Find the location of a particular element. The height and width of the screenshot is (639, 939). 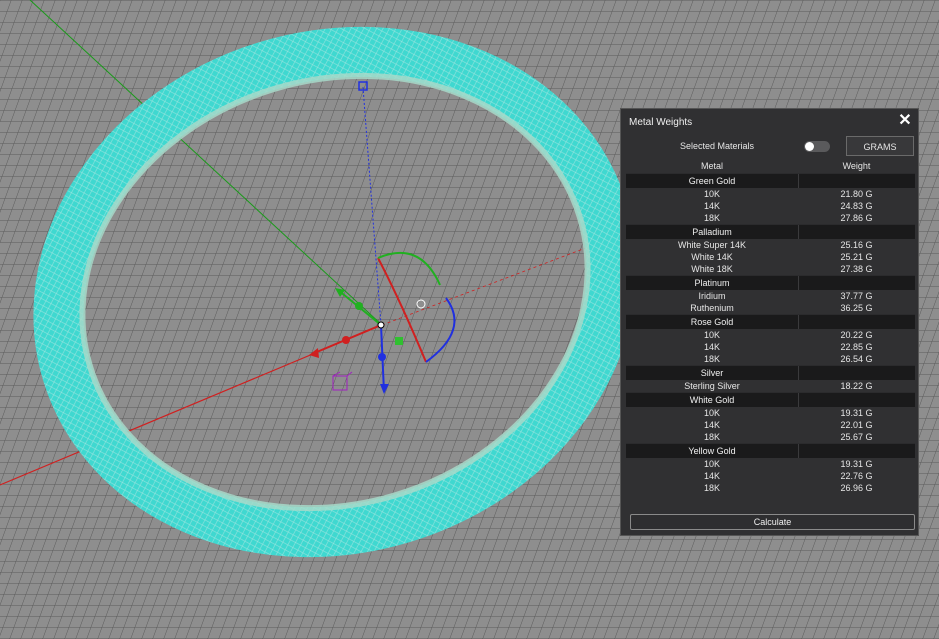

metal-weight: 22.85 G is located at coordinates (856, 347).